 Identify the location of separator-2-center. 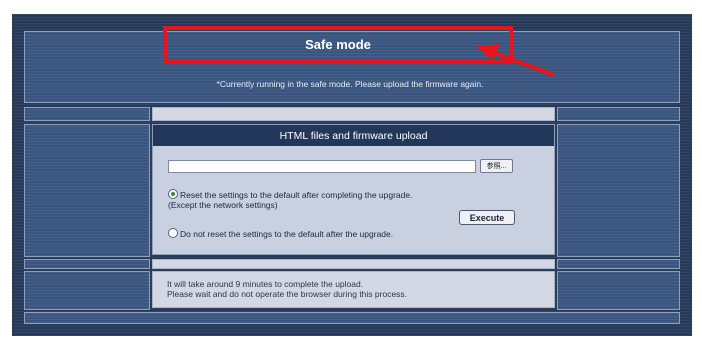
(353, 264).